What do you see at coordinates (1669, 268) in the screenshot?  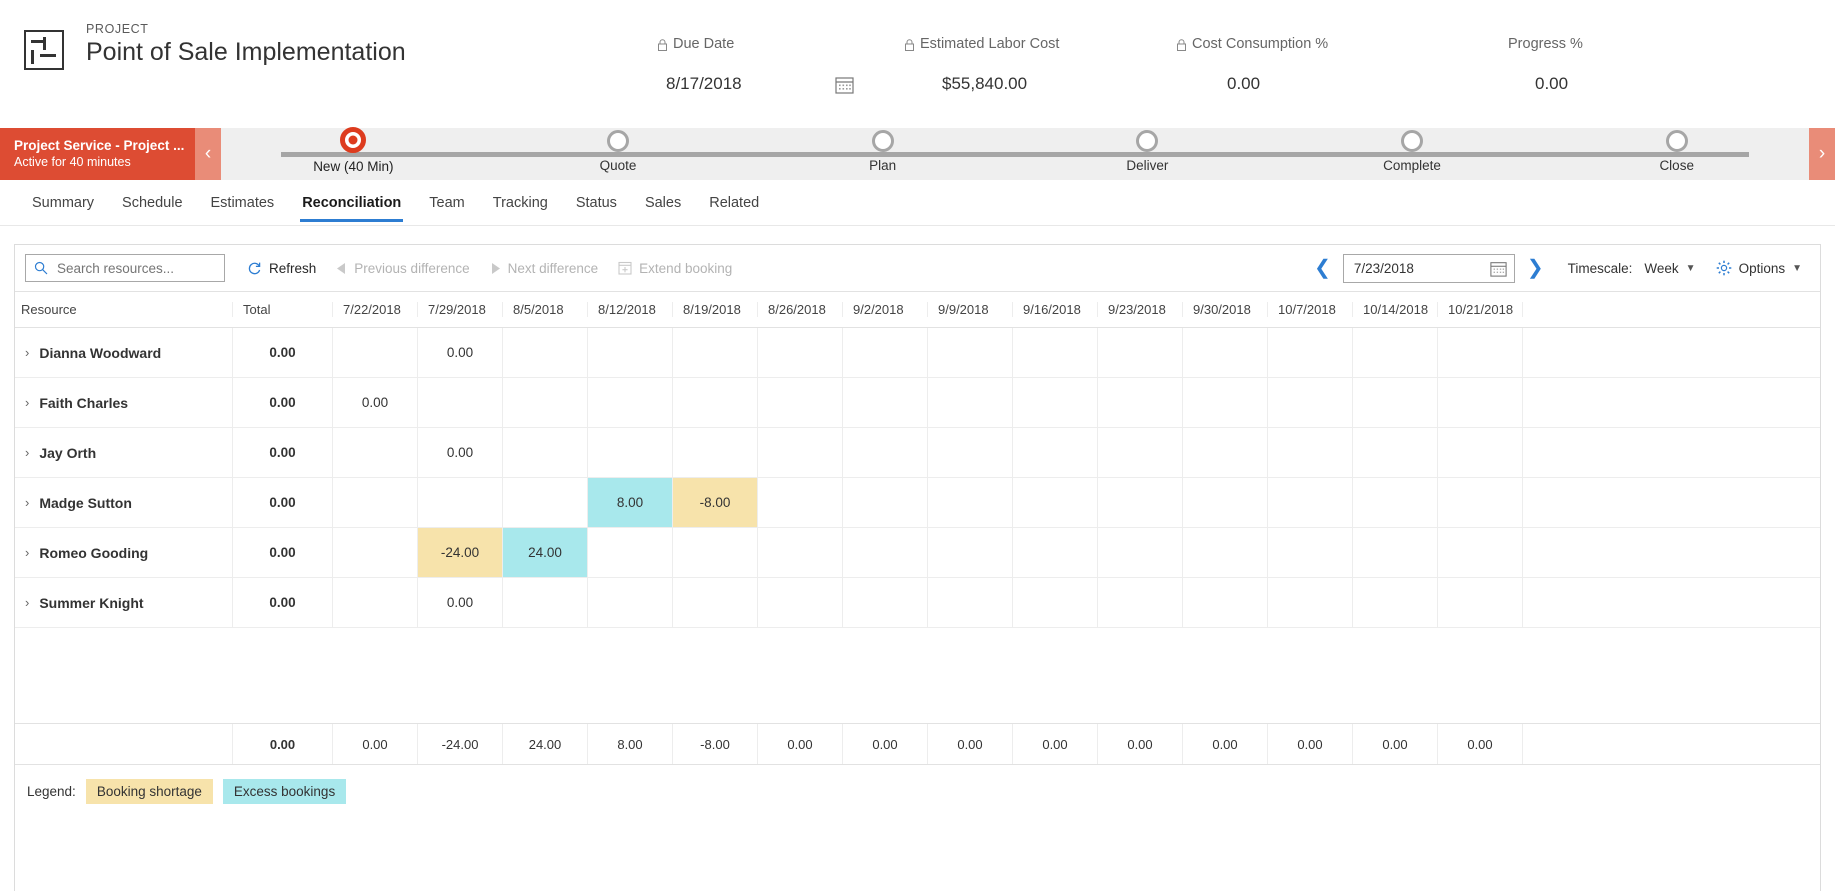 I see `timescale-selector: Week ▼` at bounding box center [1669, 268].